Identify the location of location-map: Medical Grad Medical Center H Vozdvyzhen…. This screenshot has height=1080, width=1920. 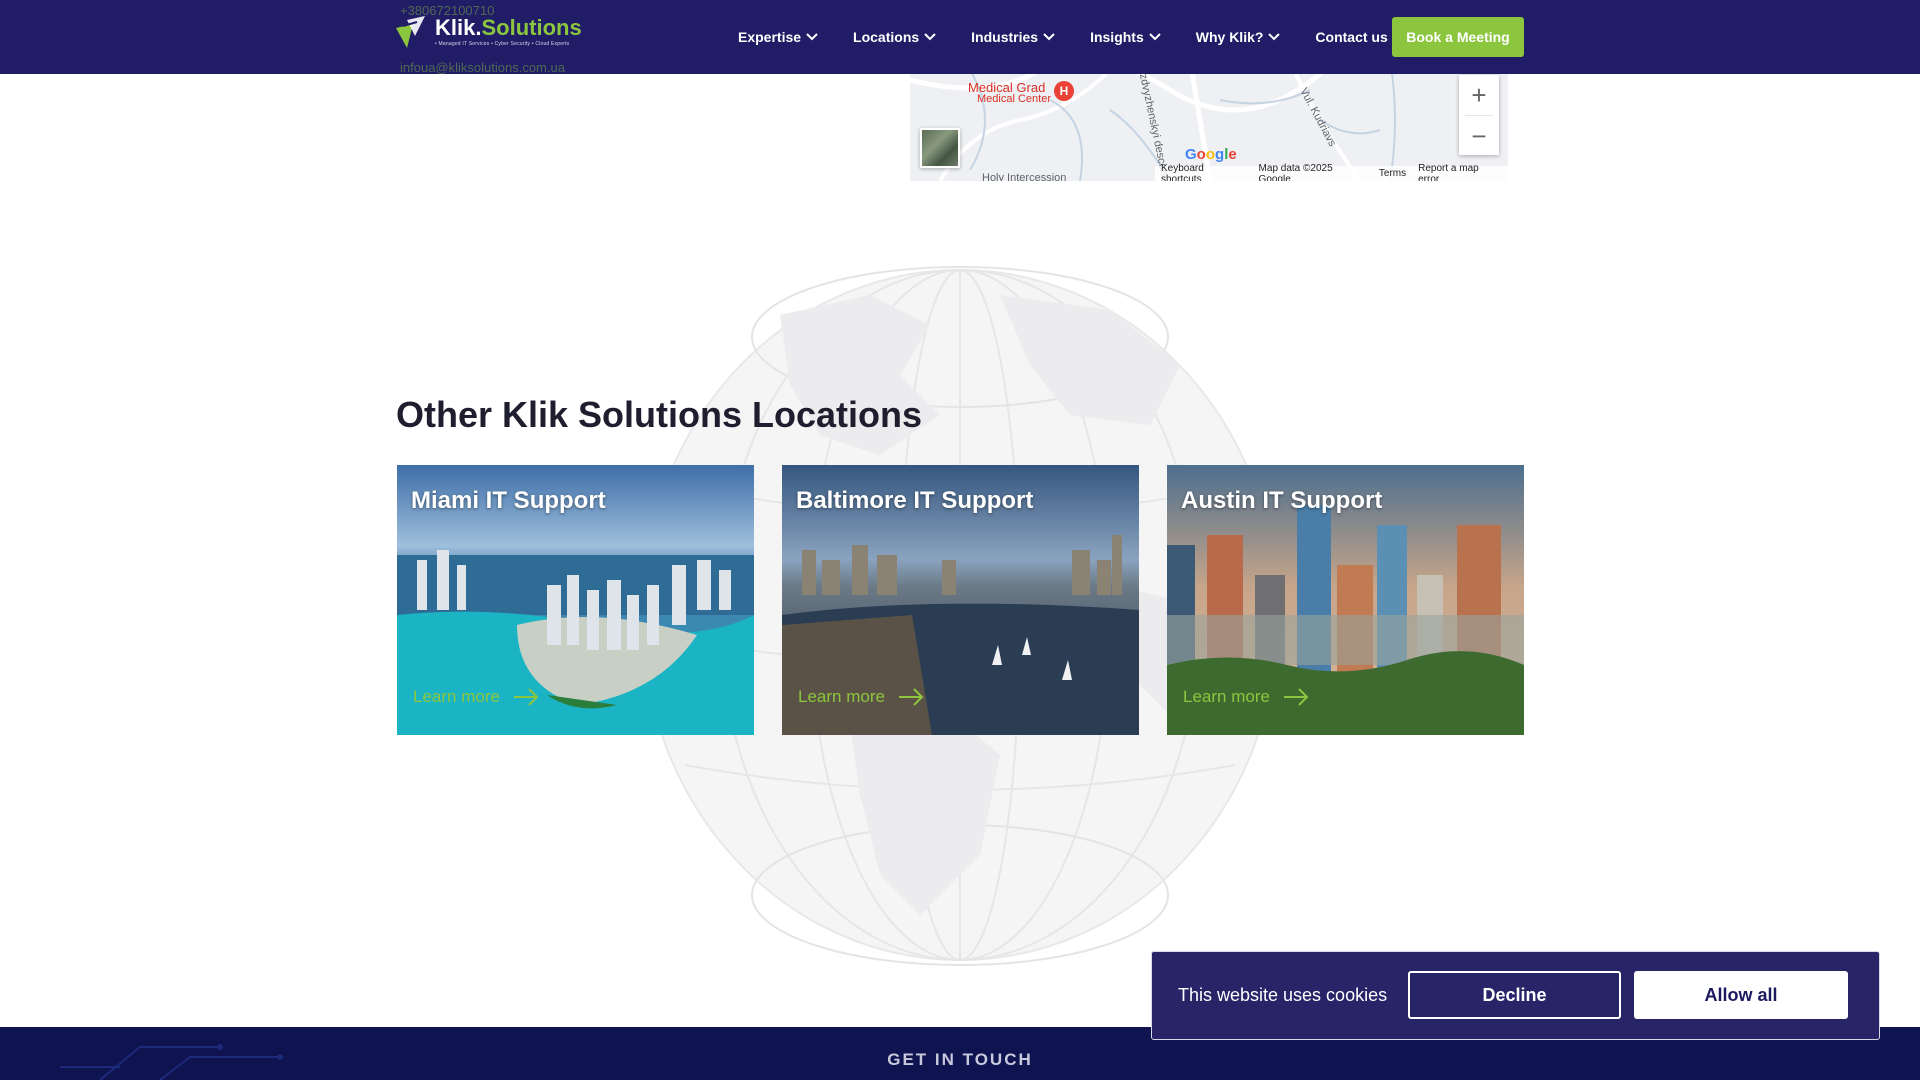
(1209, 120).